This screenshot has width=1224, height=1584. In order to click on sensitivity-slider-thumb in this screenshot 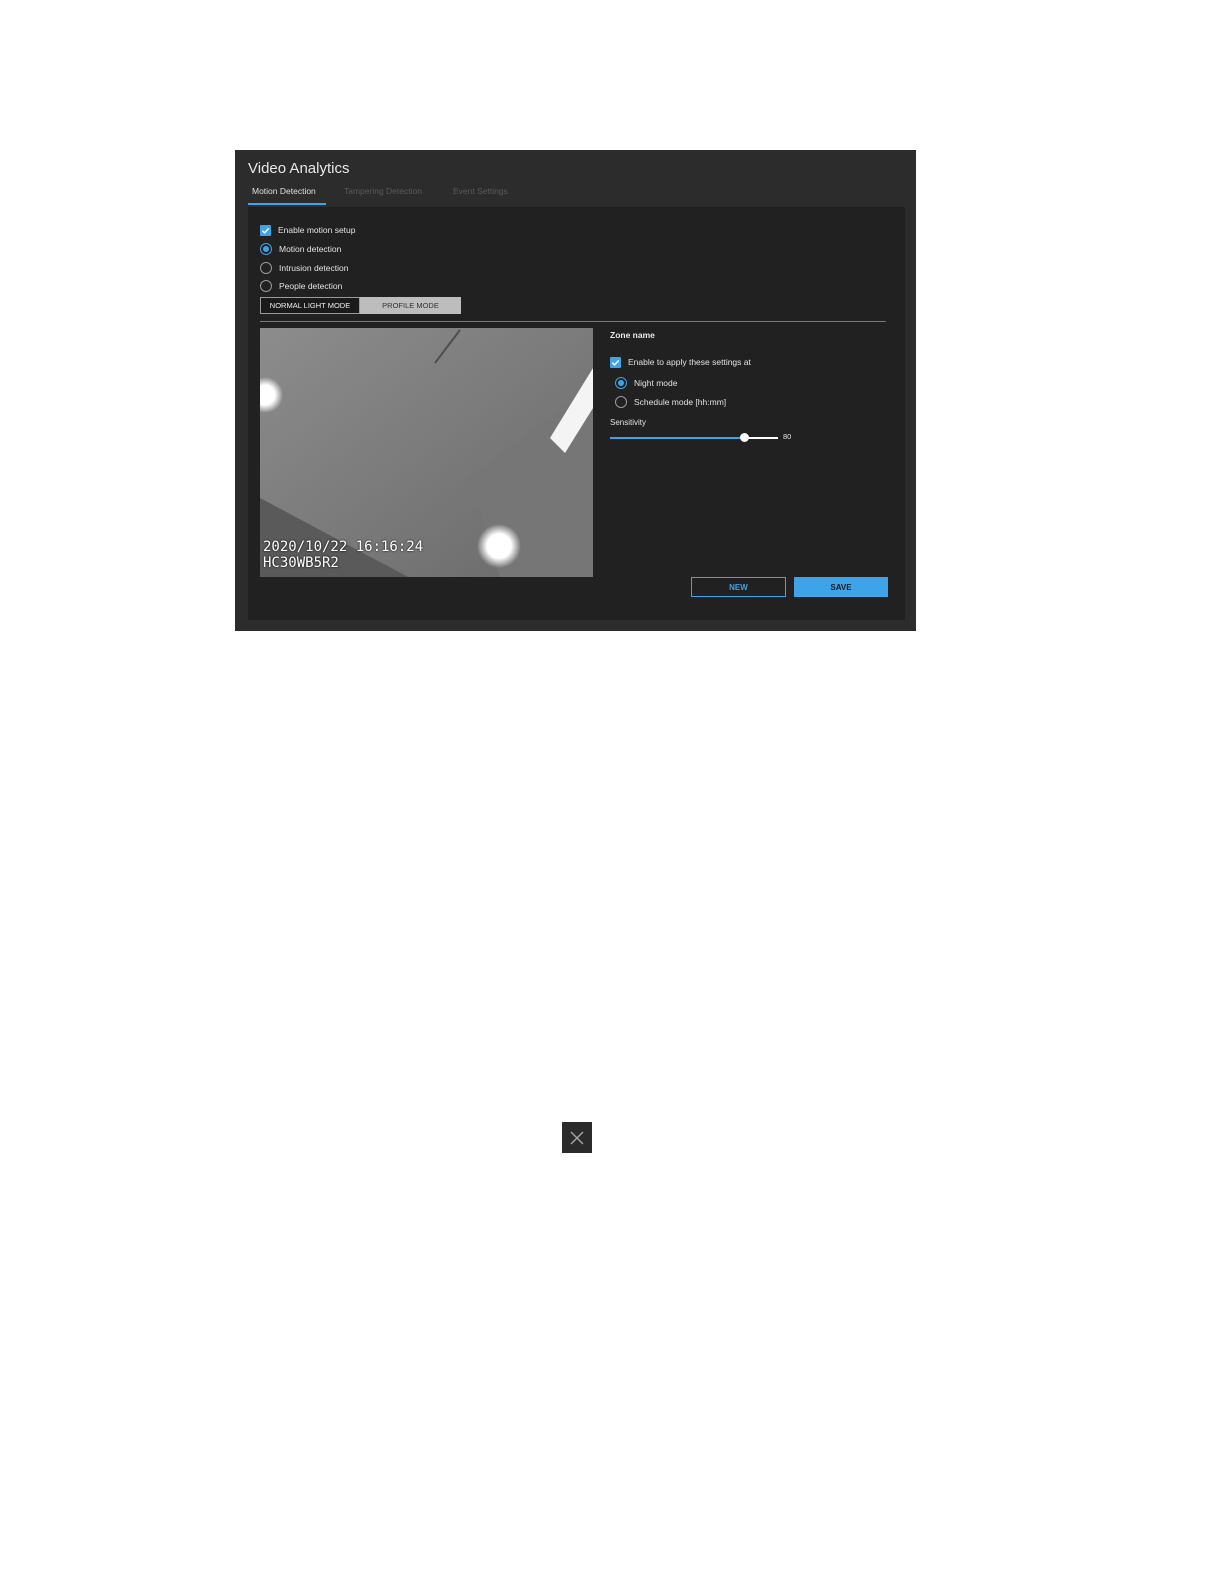, I will do `click(744, 437)`.